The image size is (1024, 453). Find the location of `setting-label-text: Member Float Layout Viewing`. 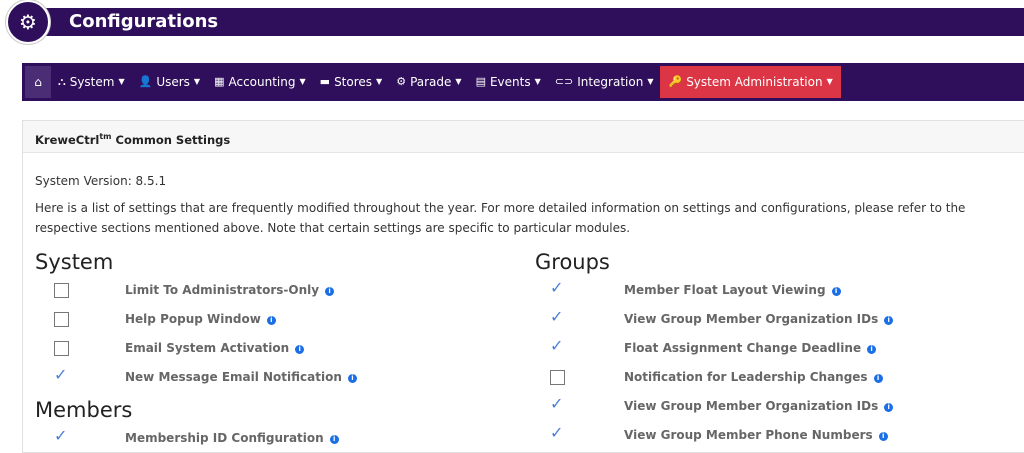

setting-label-text: Member Float Layout Viewing is located at coordinates (725, 290).